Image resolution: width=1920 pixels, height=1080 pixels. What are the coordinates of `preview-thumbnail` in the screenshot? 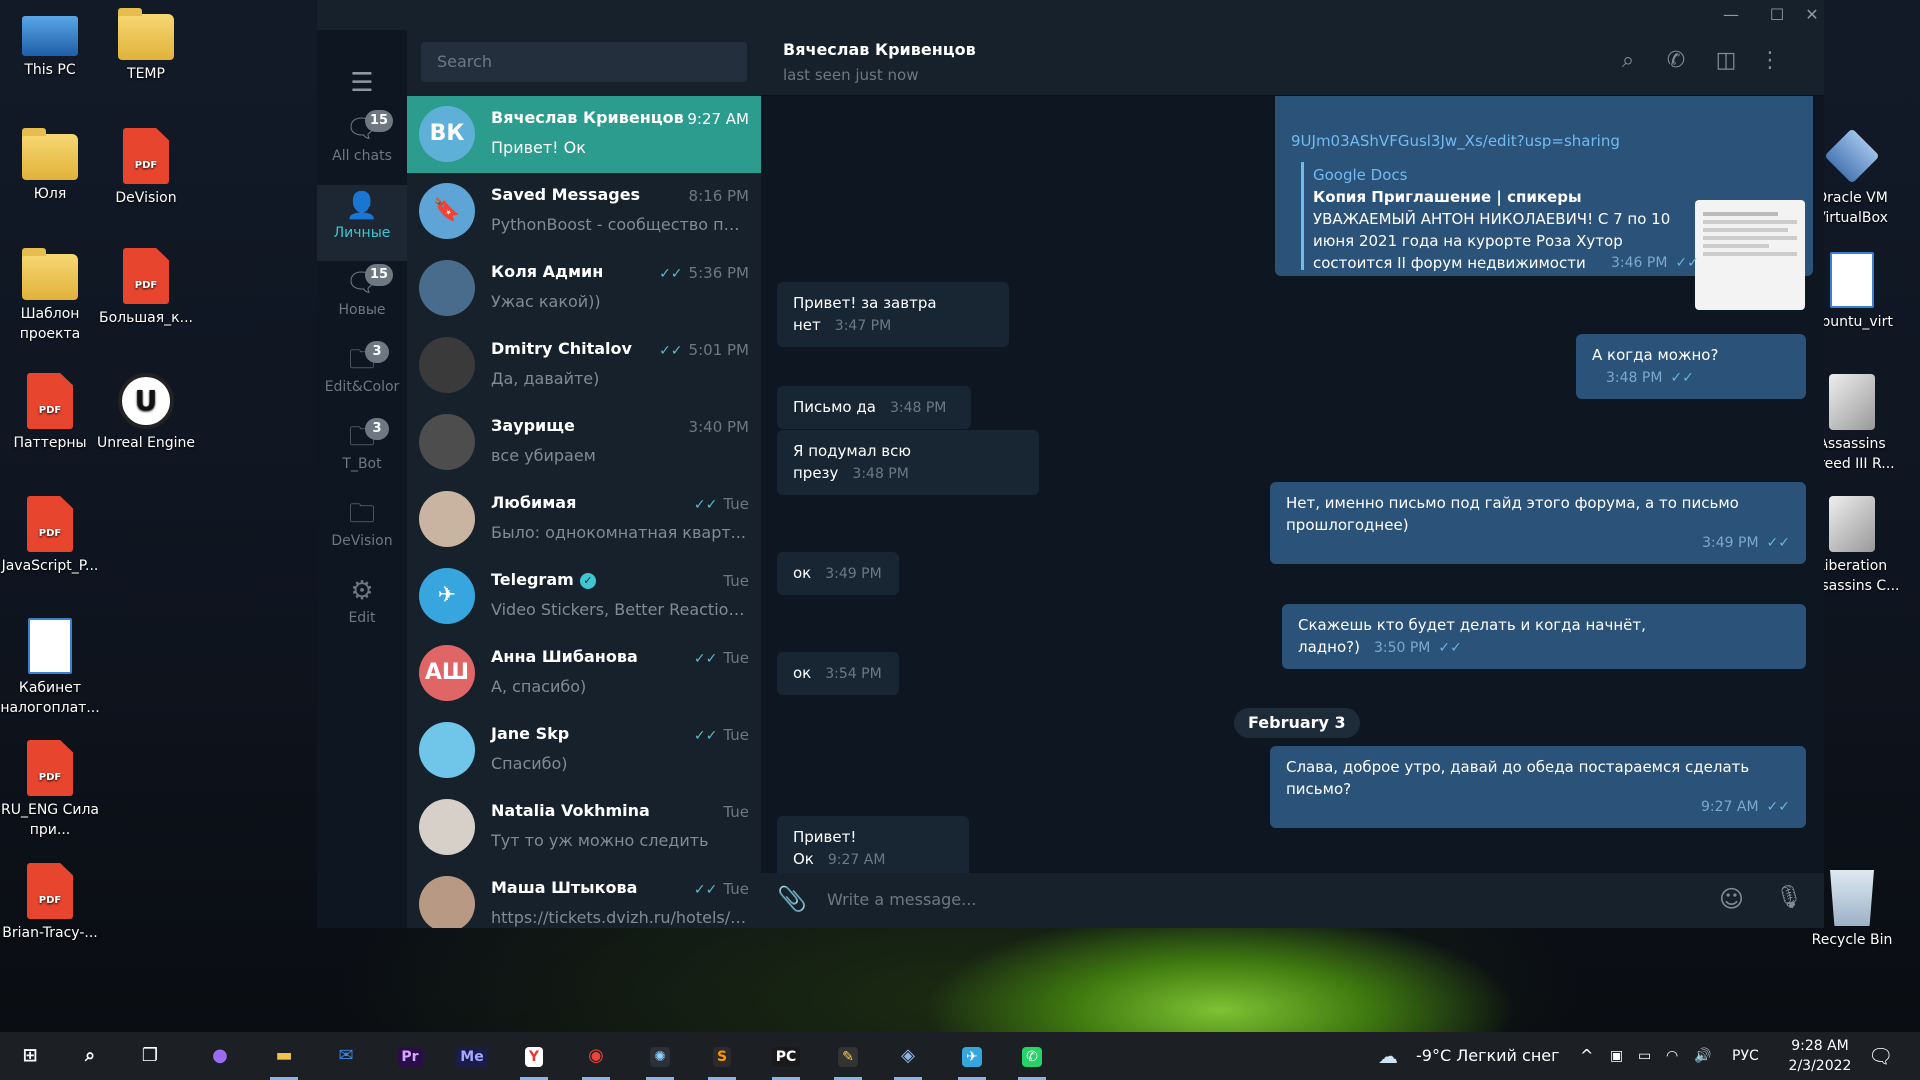 It's located at (1750, 255).